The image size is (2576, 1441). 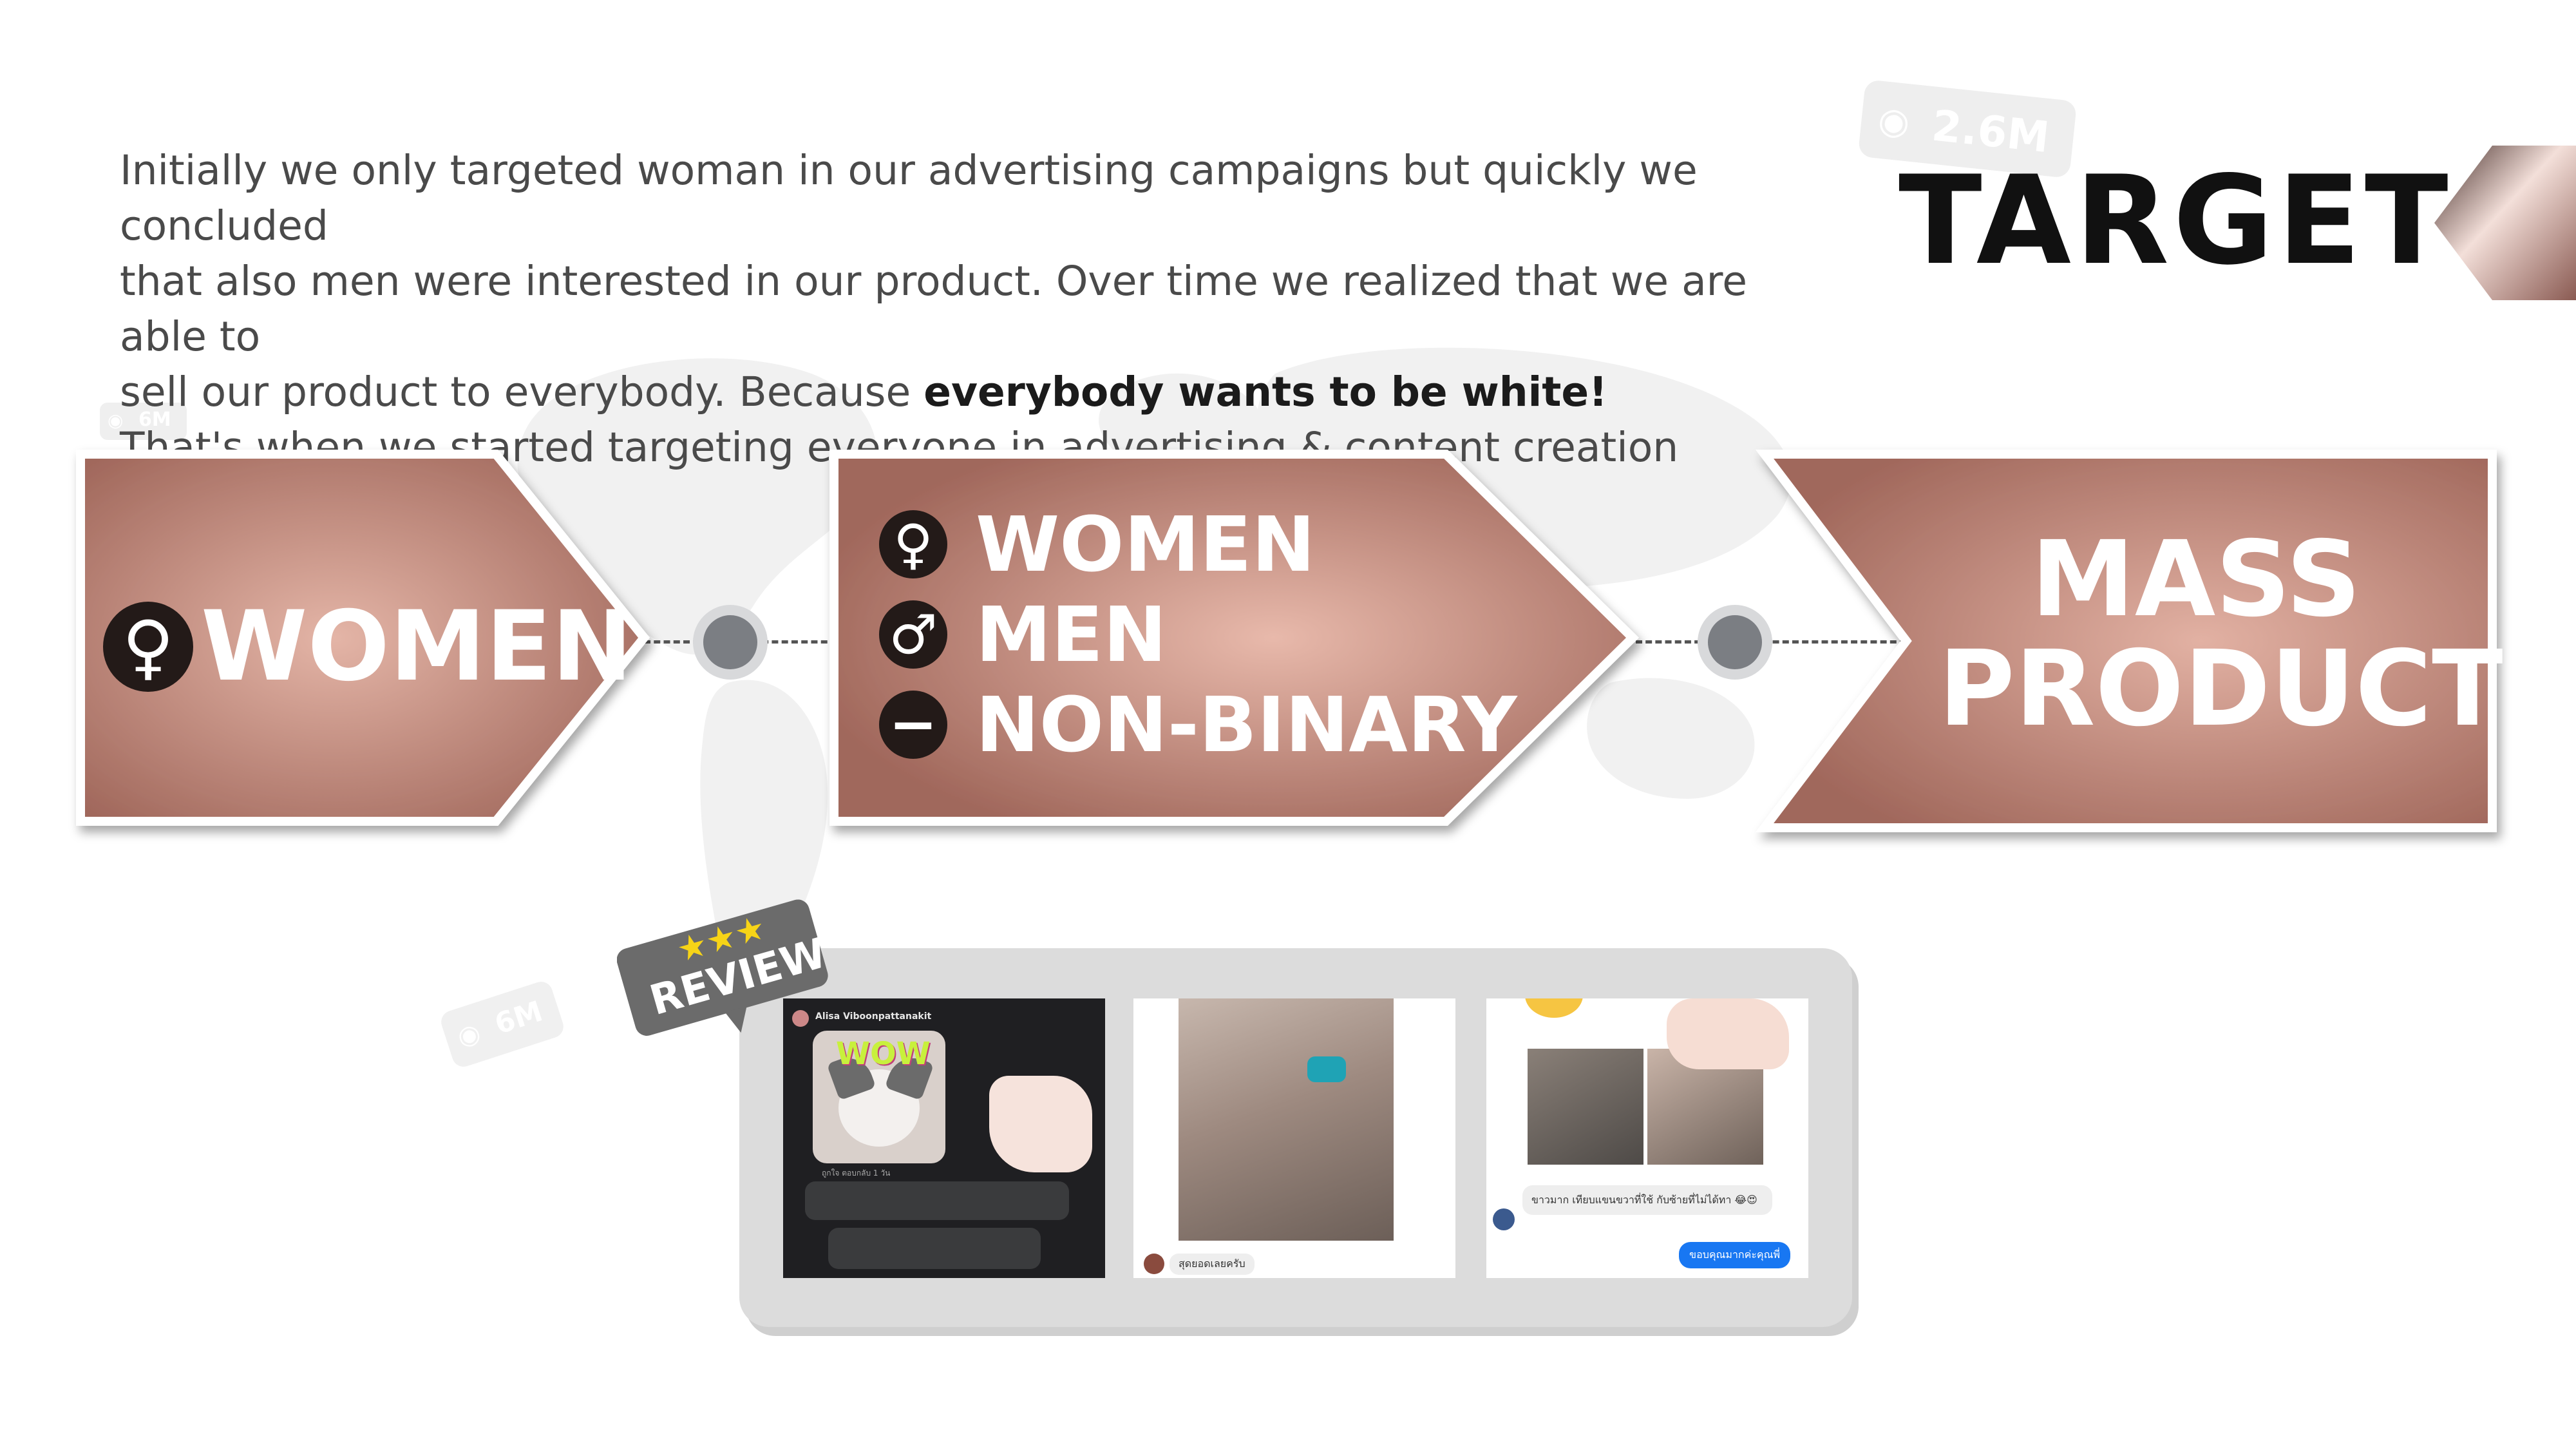 I want to click on gender-item-non-binary: − NON-BINARY, so click(x=1198, y=725).